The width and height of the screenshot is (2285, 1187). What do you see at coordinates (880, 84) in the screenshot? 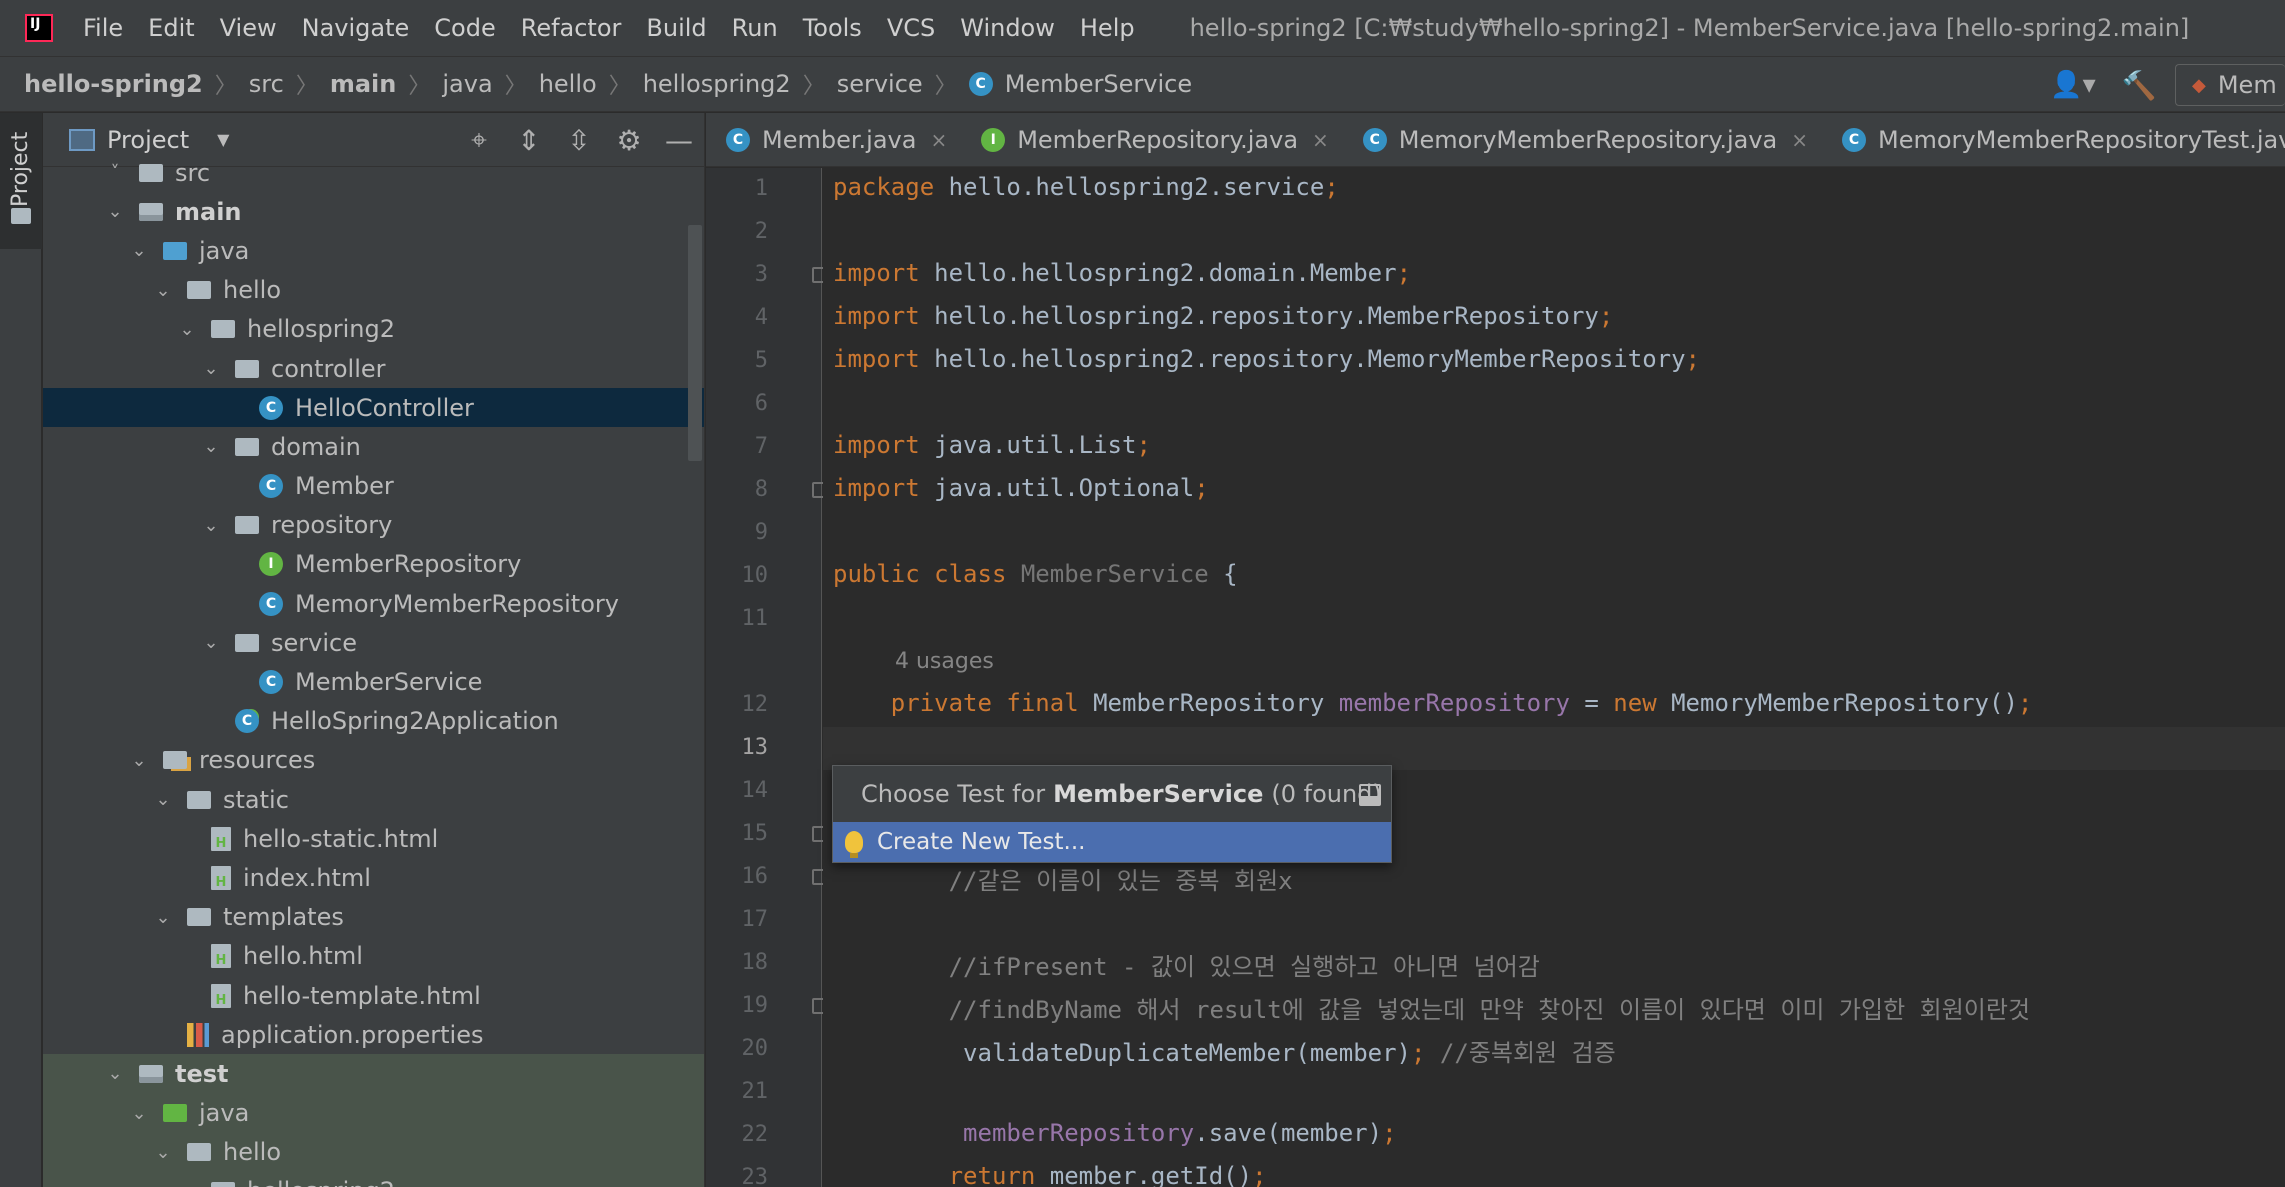
I see `breadcrumb-item: service` at bounding box center [880, 84].